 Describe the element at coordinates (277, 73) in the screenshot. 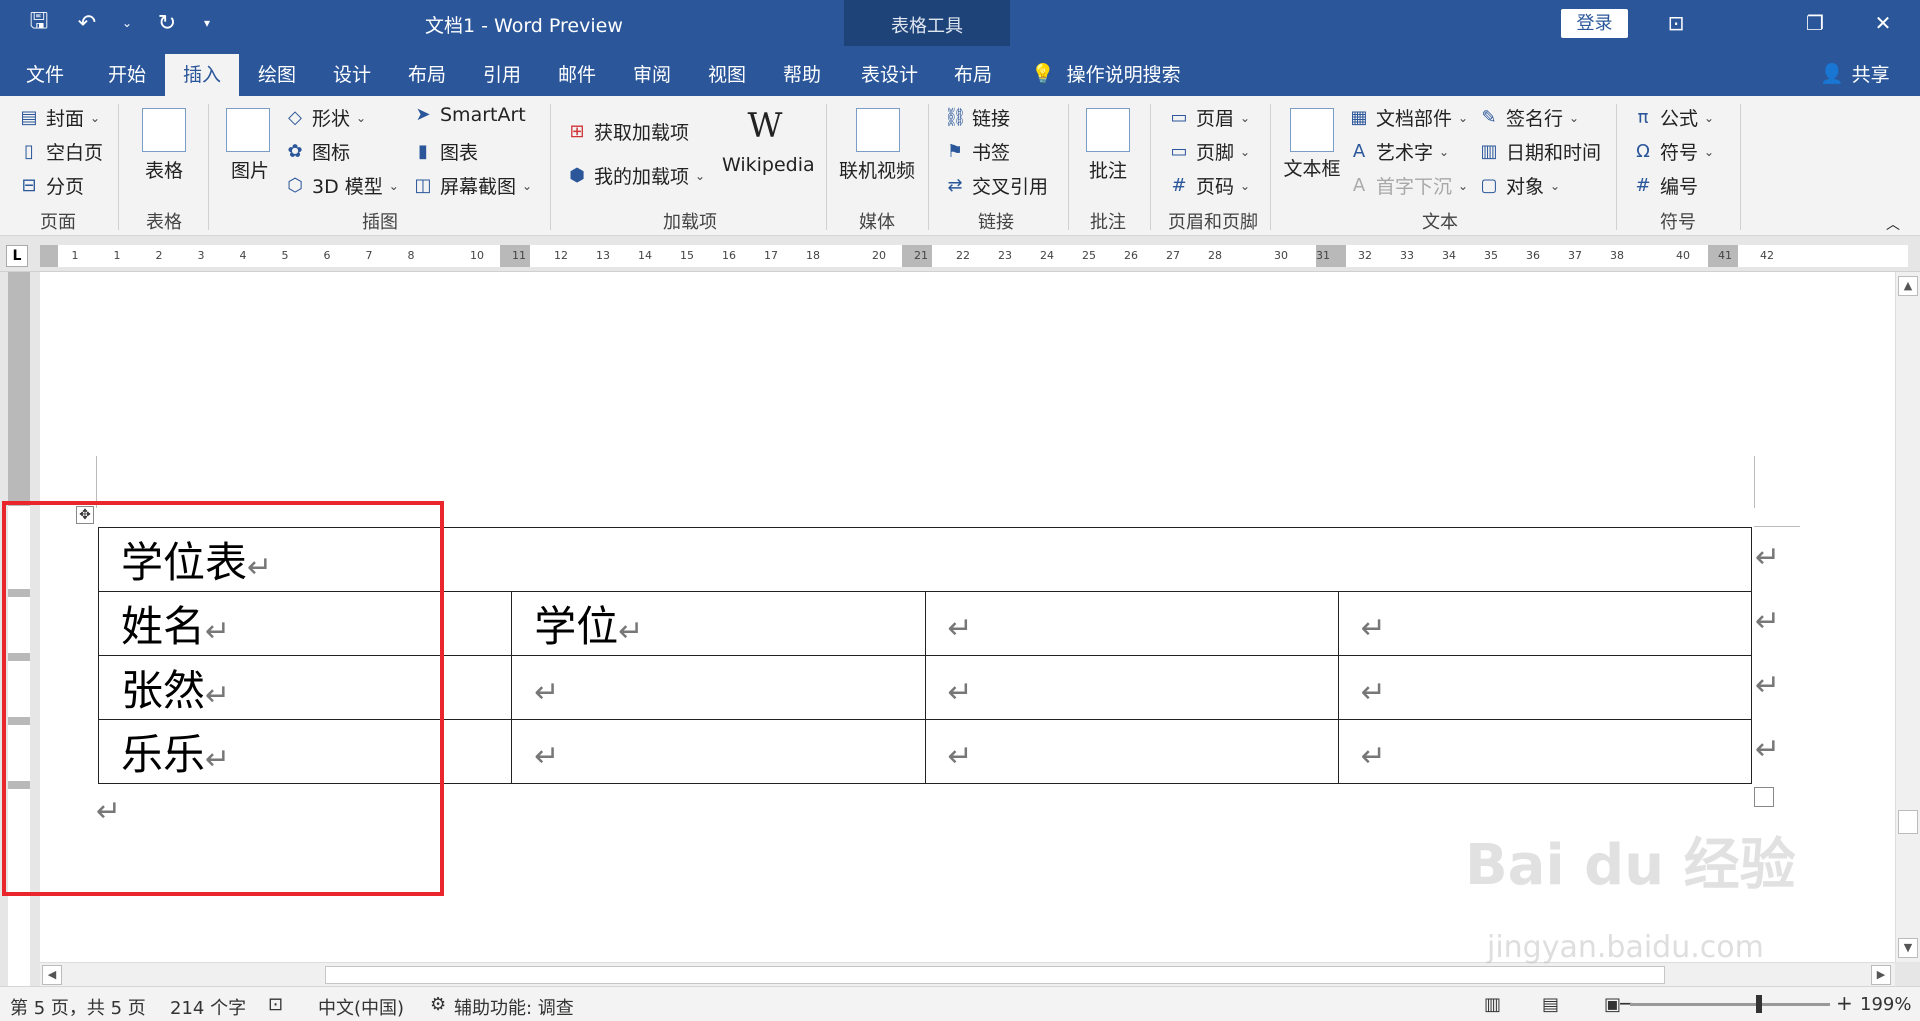

I see `tab-draw: 绘图` at that location.